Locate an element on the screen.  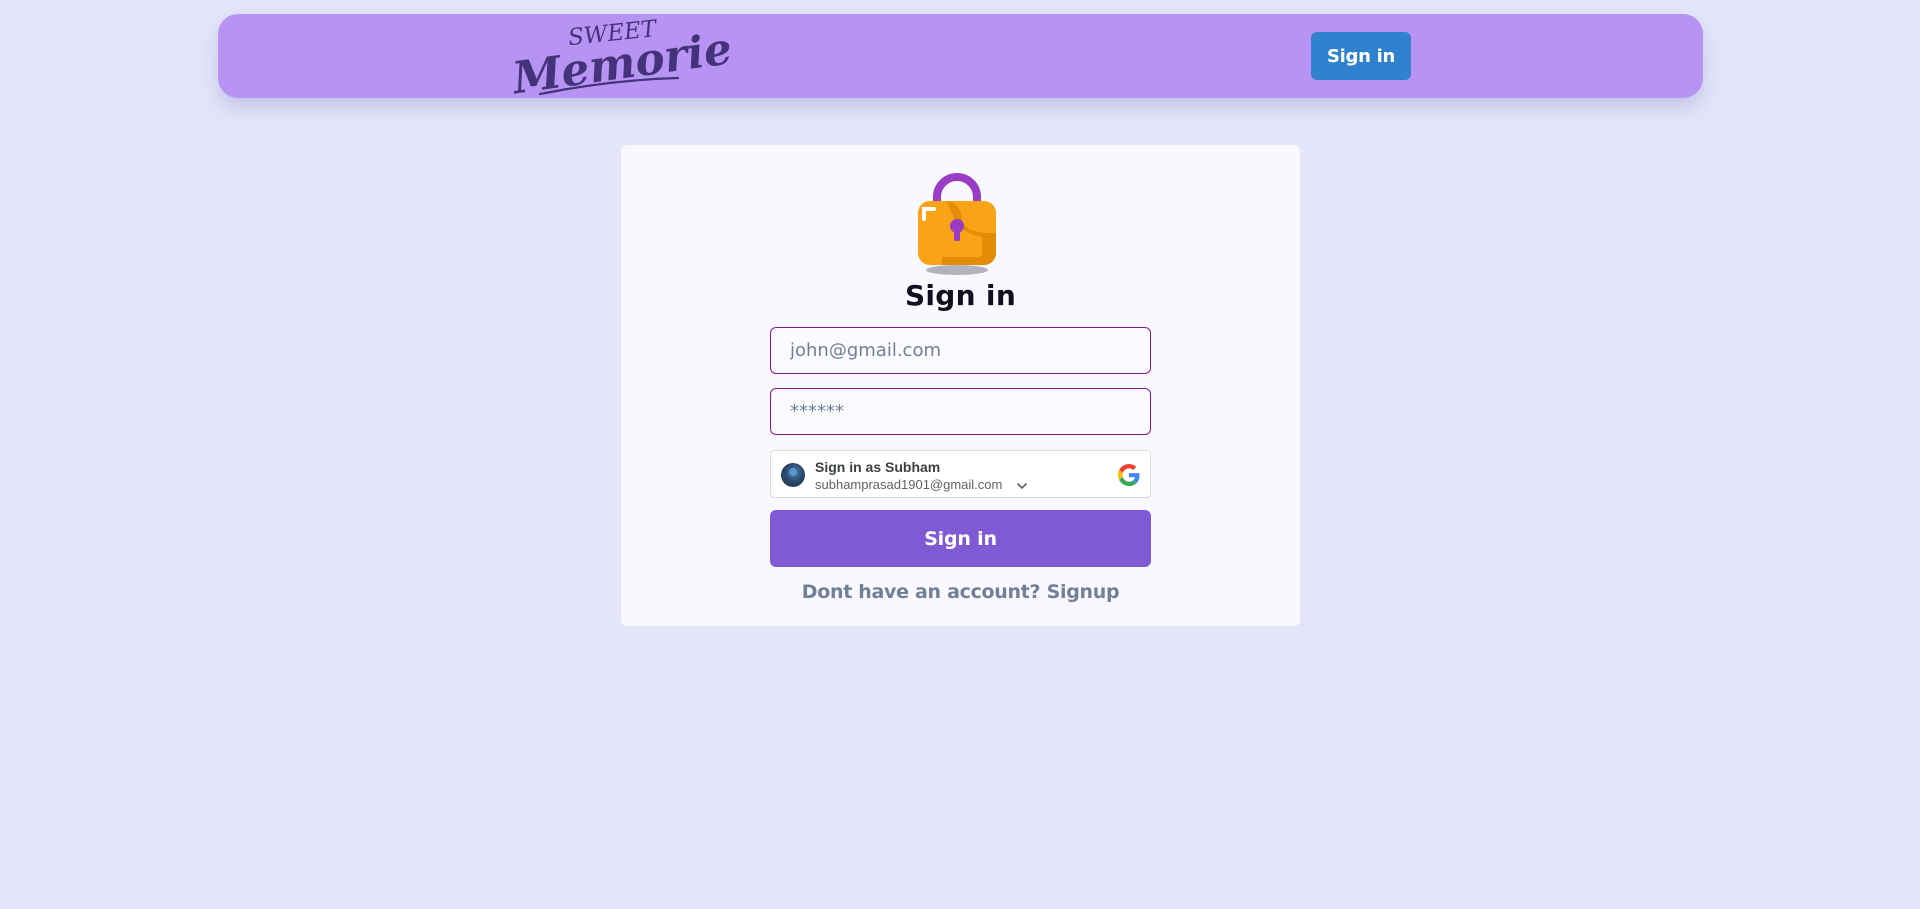
nav-signin-button: Sign in is located at coordinates (1361, 56).